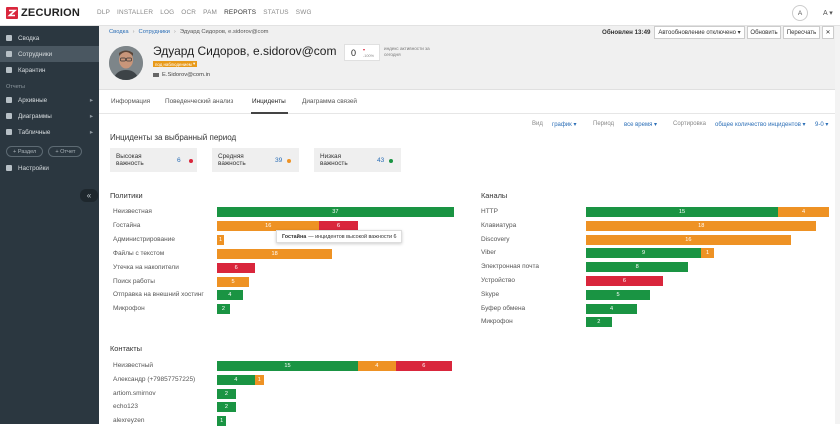 Image resolution: width=840 pixels, height=426 pixels. I want to click on channels-bar-low: 9, so click(644, 253).